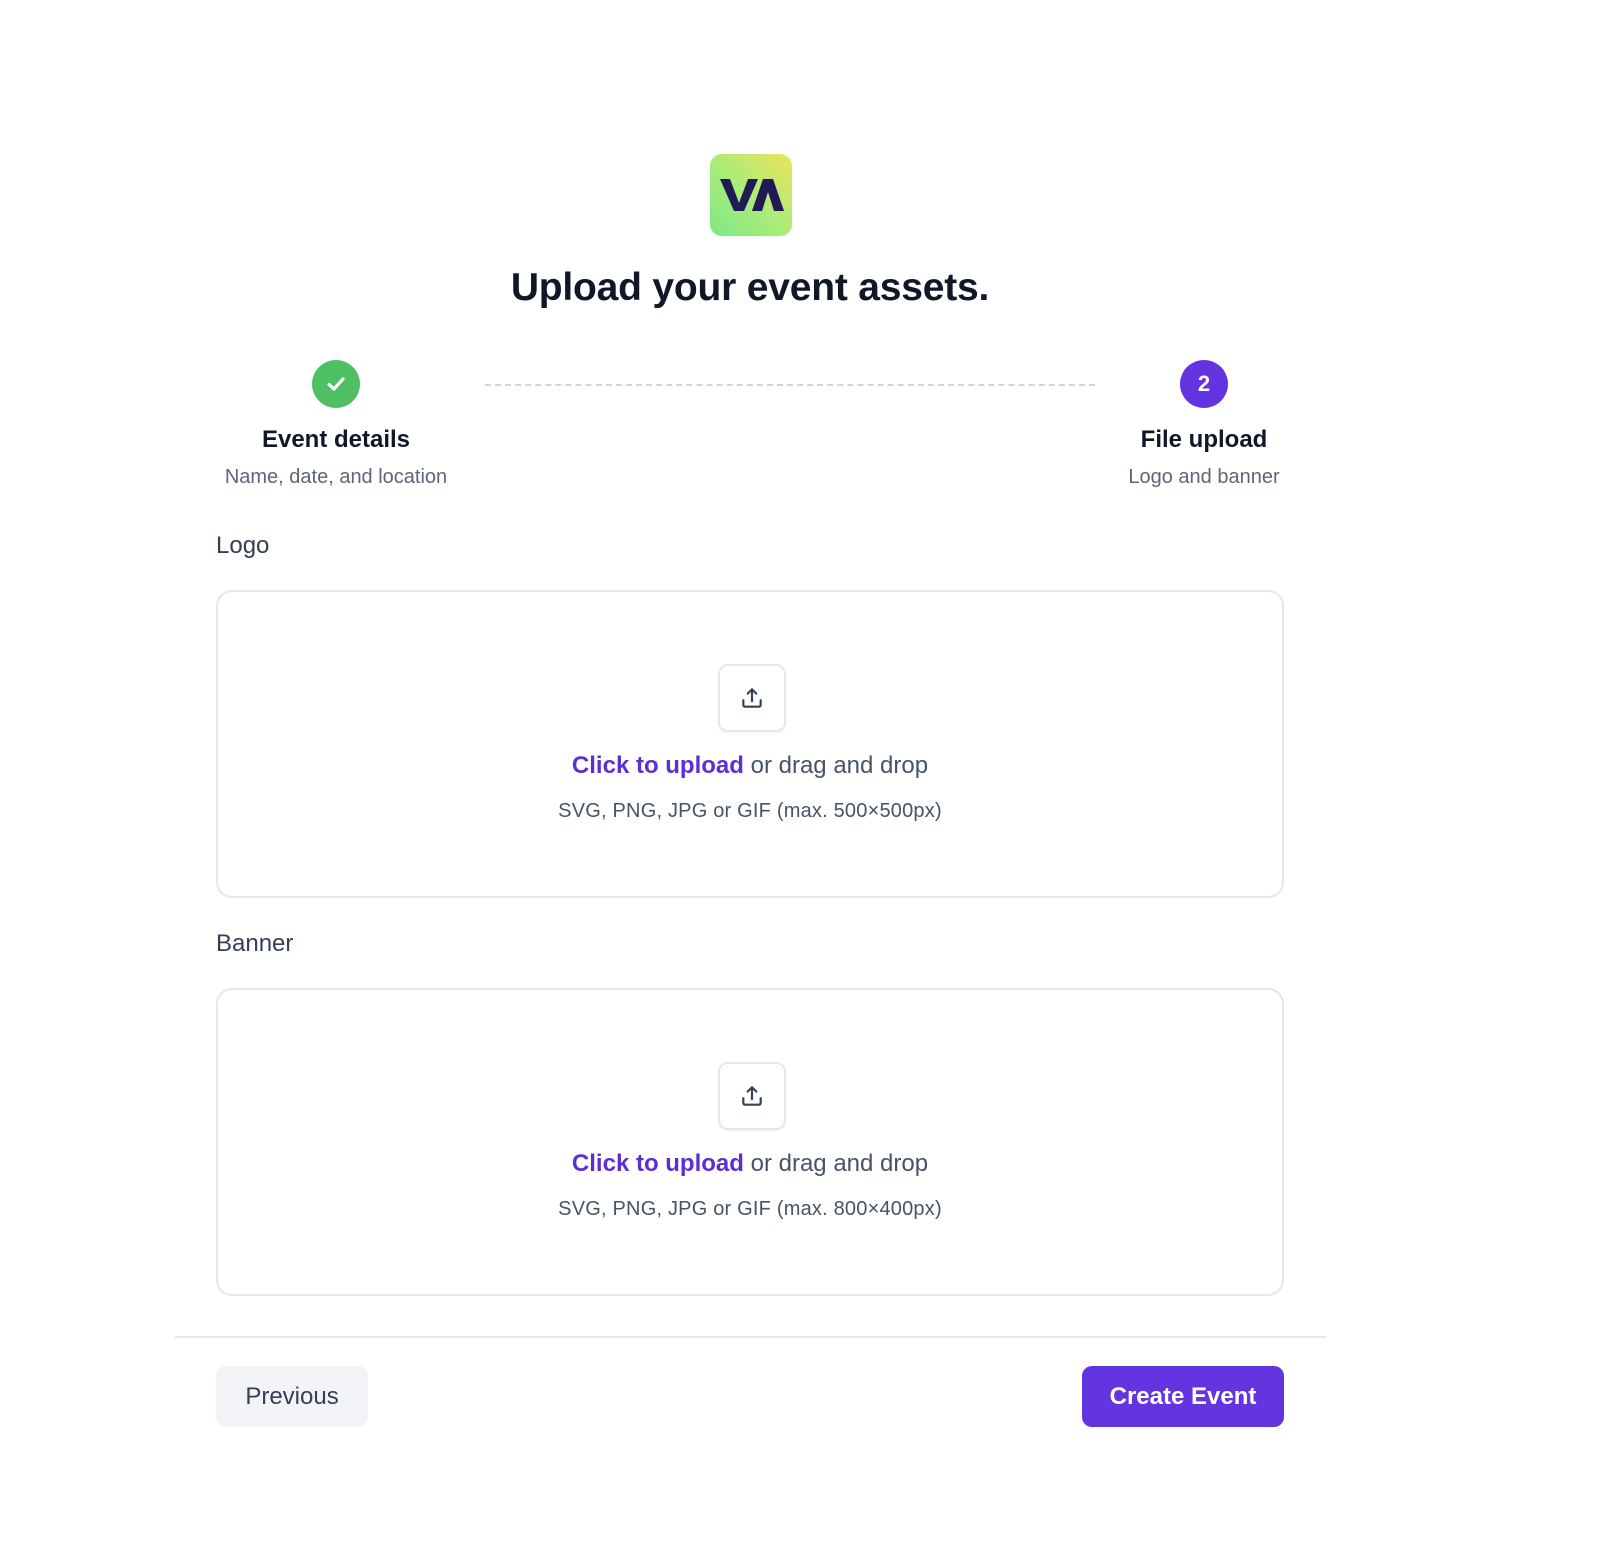 This screenshot has height=1566, width=1600. I want to click on check-icon, so click(336, 384).